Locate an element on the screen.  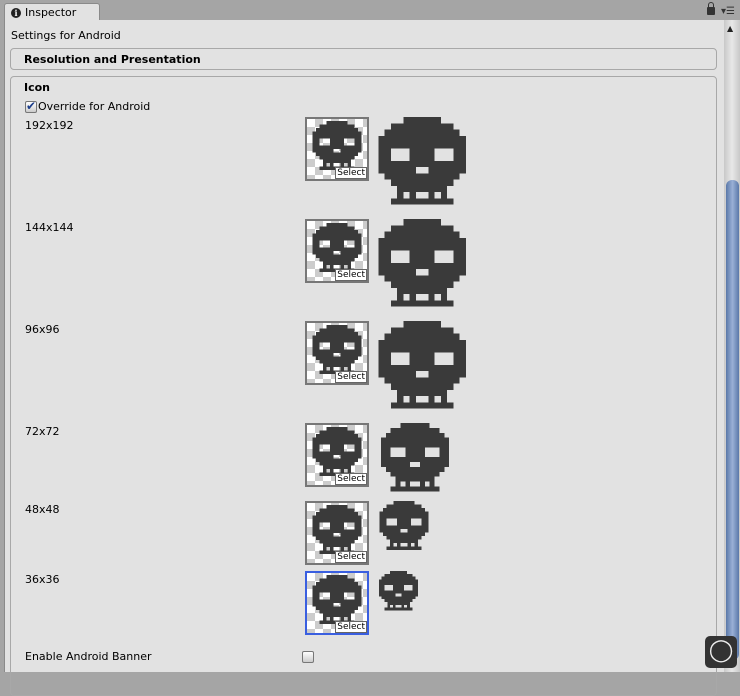
icon-size-label: 36x36 is located at coordinates (42, 579).